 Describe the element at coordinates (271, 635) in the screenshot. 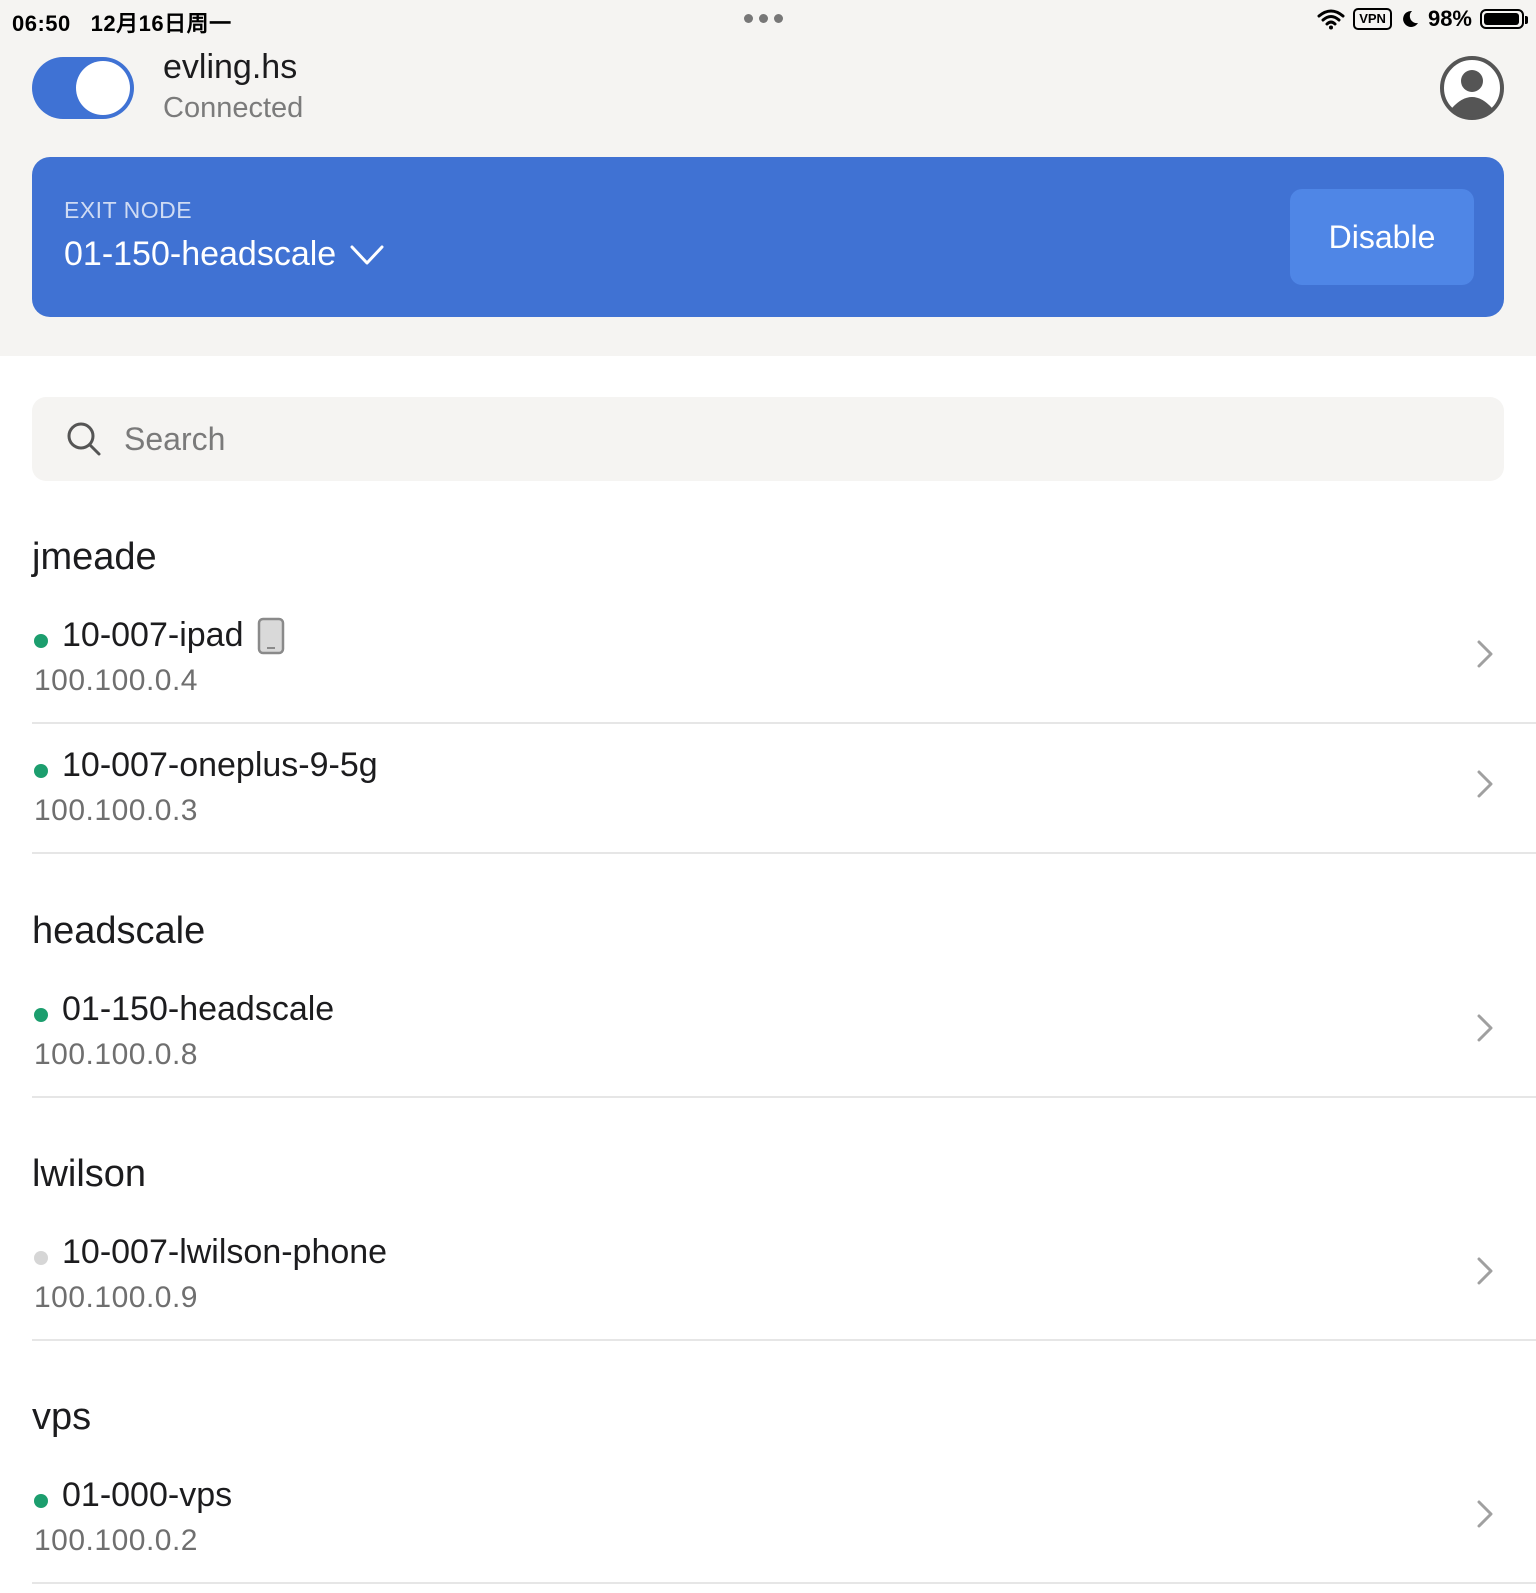

I see `tablet-icon` at that location.